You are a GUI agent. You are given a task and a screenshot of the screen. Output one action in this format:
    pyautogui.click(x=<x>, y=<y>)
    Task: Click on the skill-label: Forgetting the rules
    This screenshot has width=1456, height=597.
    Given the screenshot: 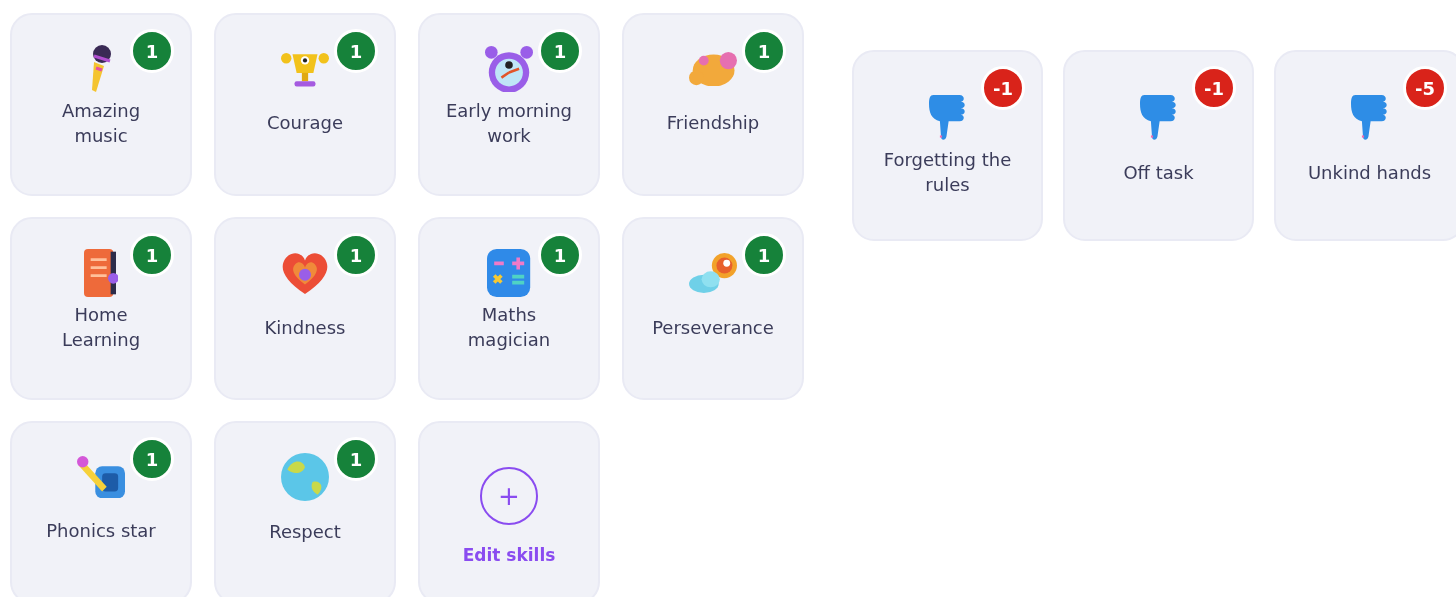 What is the action you would take?
    pyautogui.click(x=947, y=172)
    